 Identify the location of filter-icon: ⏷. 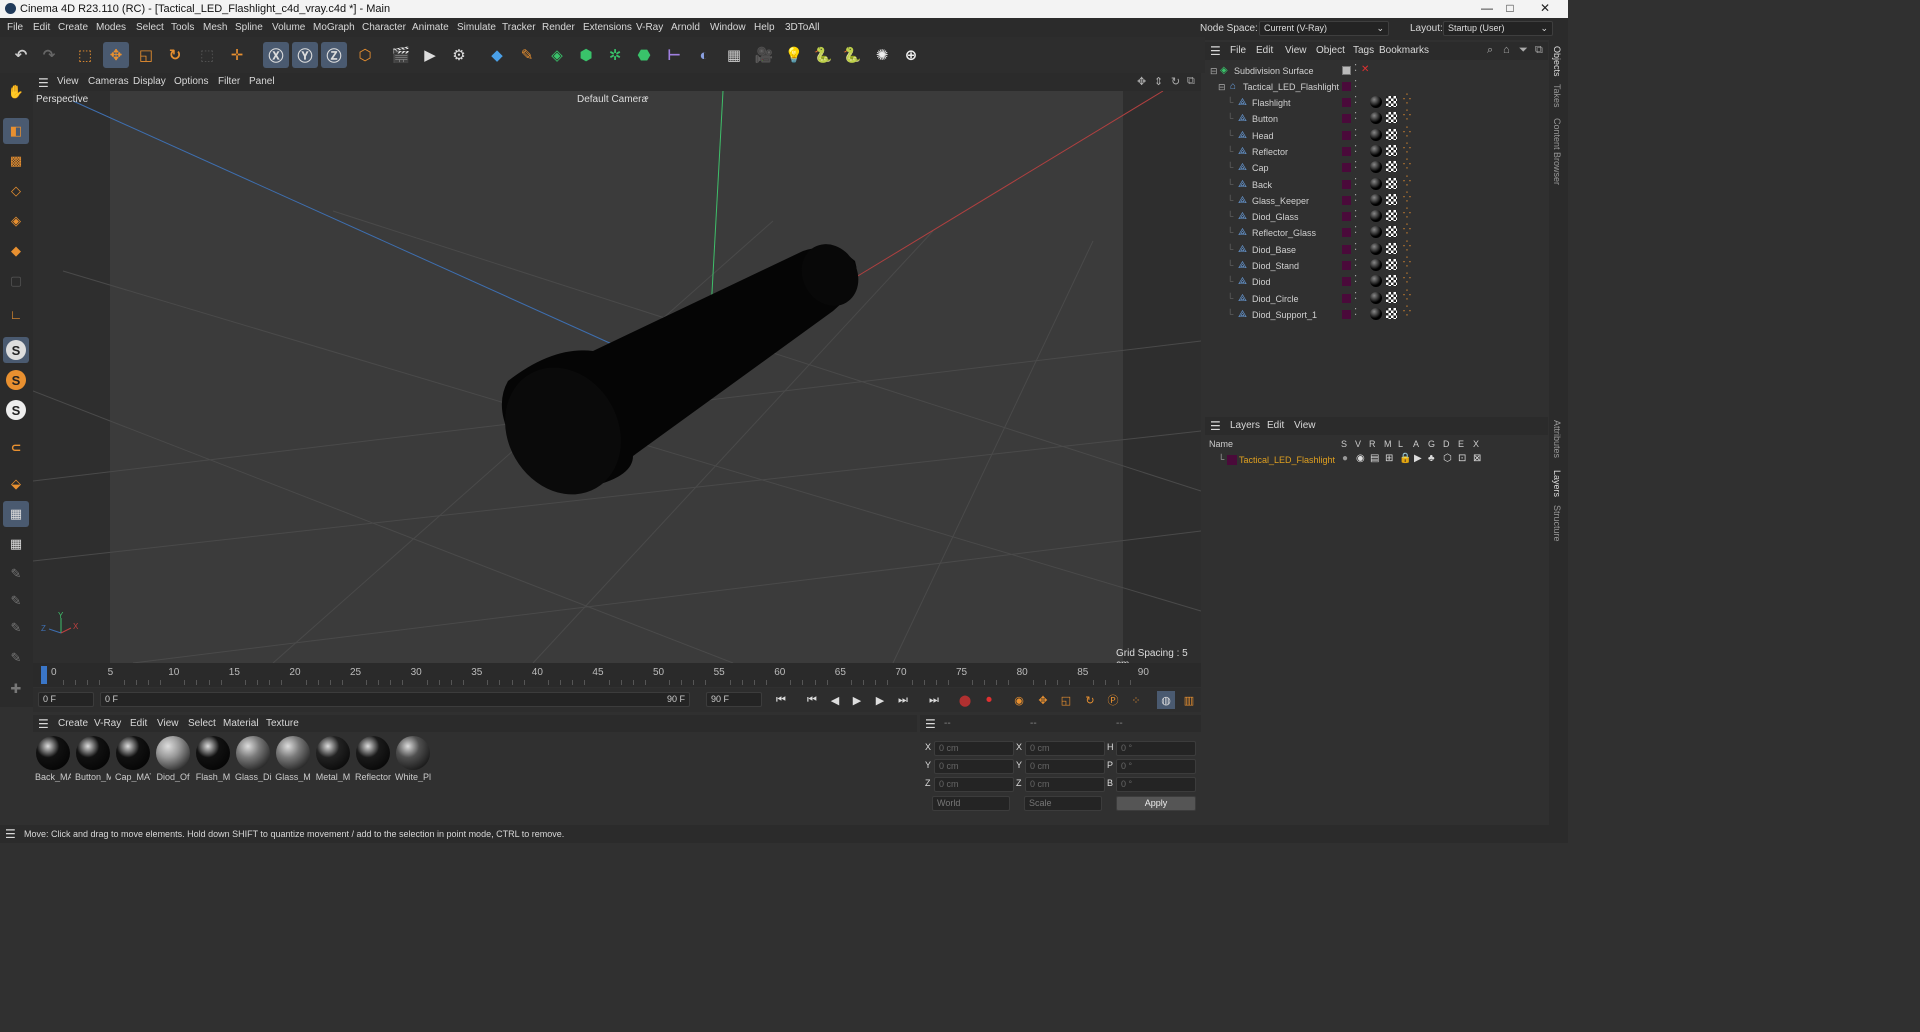
(1523, 50).